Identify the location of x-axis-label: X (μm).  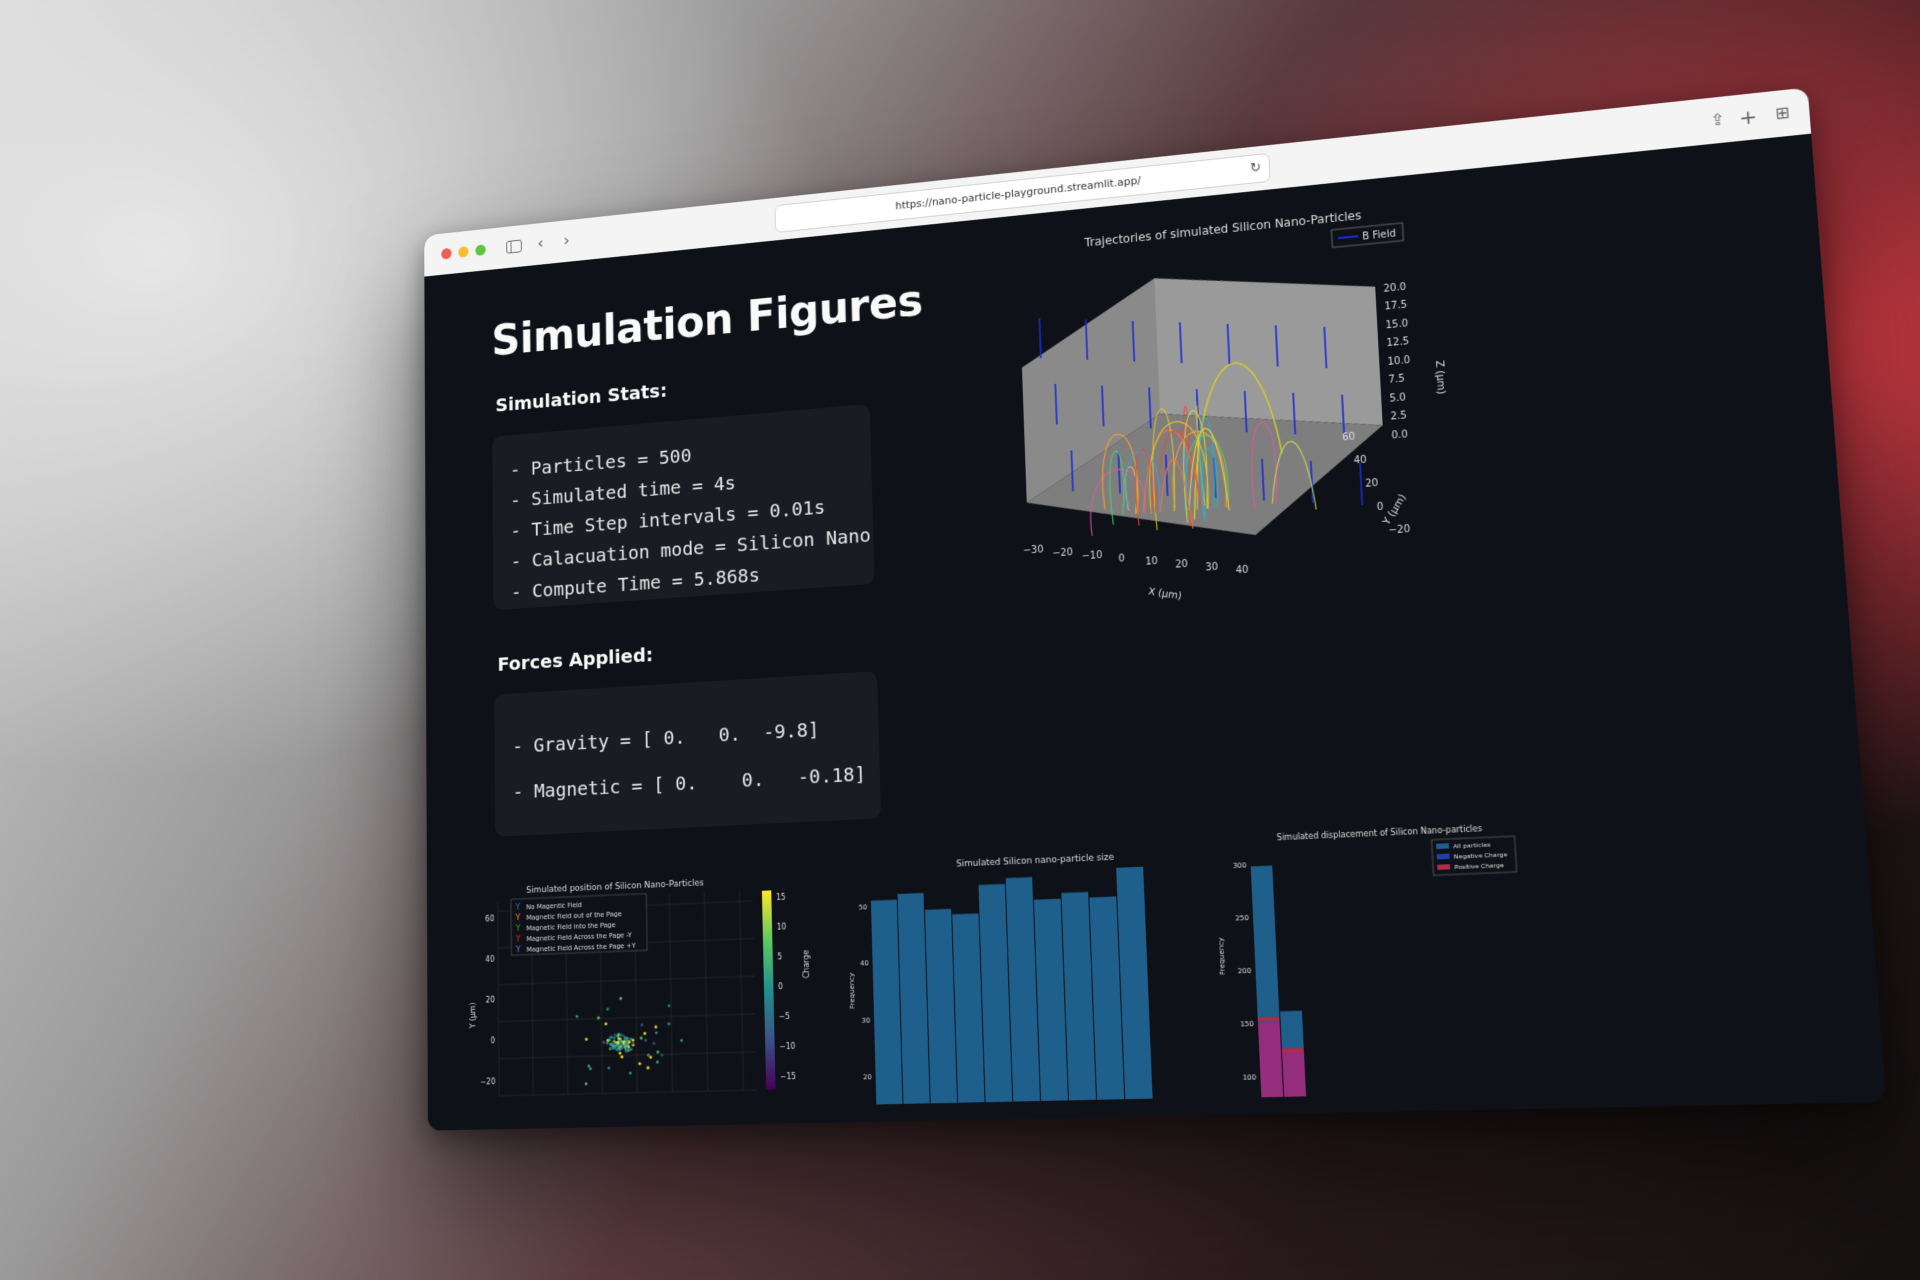
(1164, 594).